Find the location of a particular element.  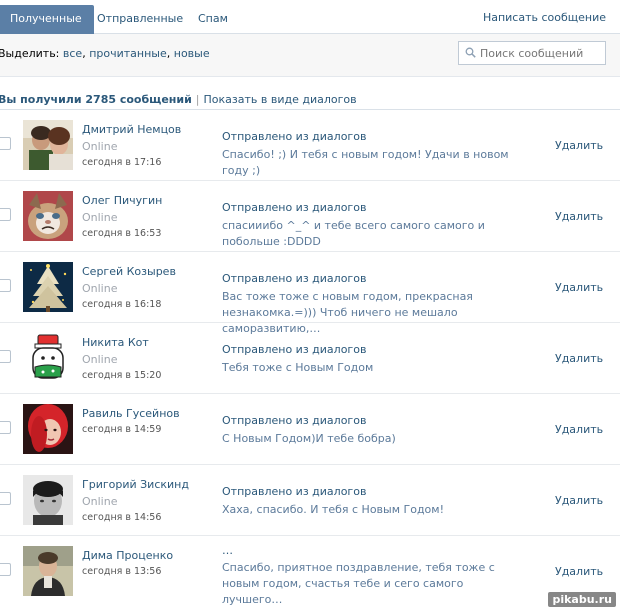

select-label: Выделить: is located at coordinates (30, 53).